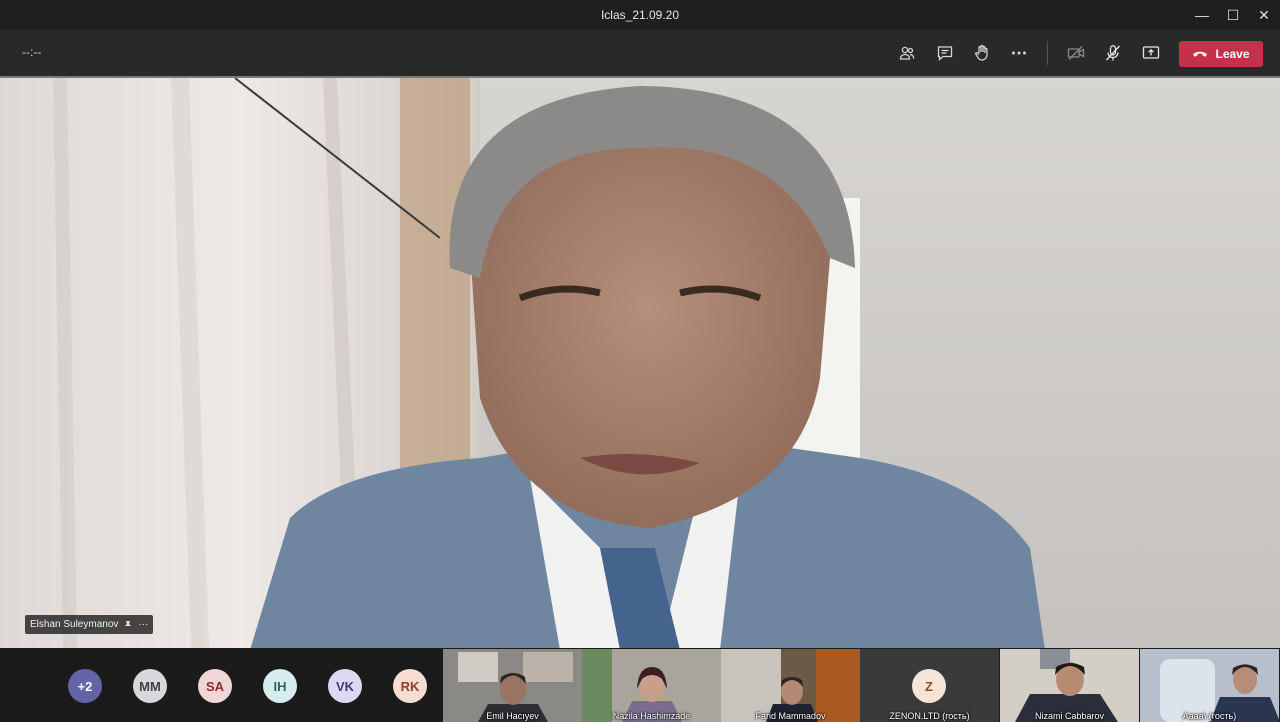 The height and width of the screenshot is (722, 1280). Describe the element at coordinates (128, 624) in the screenshot. I see `pin-icon` at that location.